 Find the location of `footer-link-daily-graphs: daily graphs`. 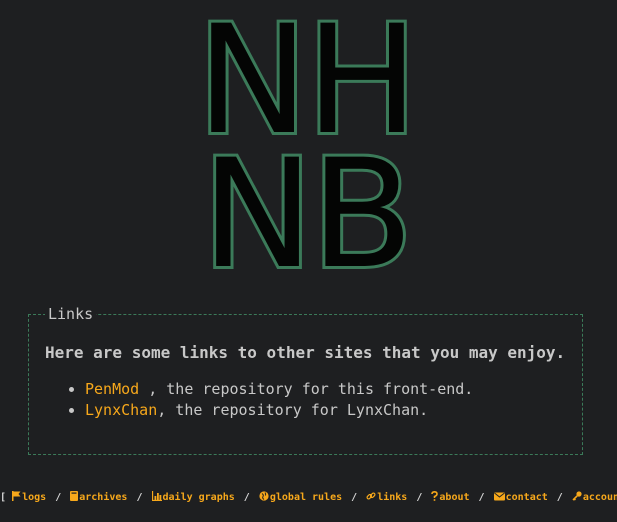

footer-link-daily-graphs: daily graphs is located at coordinates (196, 497).